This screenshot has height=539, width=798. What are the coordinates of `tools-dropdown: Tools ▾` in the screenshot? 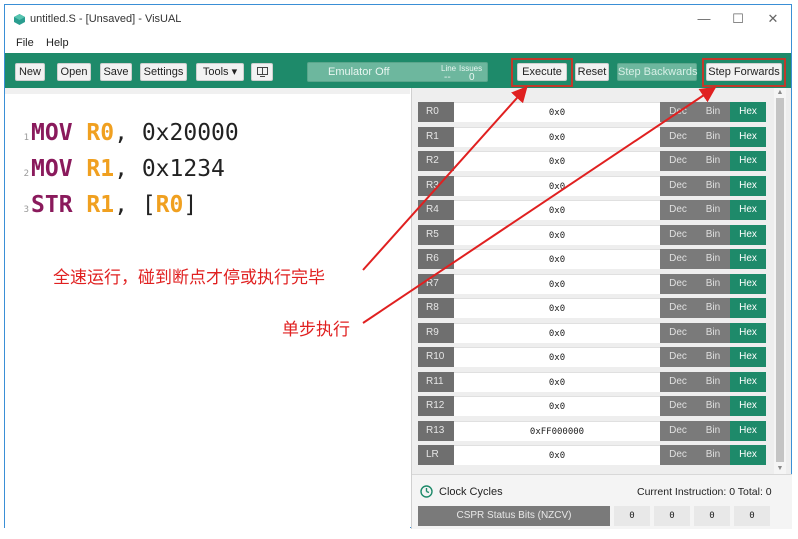 It's located at (220, 72).